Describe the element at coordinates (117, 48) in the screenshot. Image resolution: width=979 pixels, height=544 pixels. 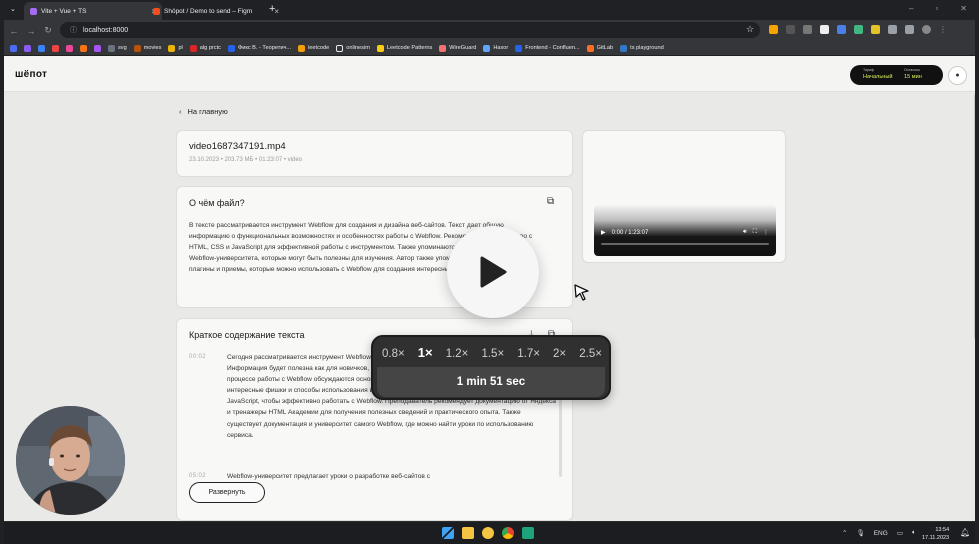
I see `bookmark-svg: svg` at that location.